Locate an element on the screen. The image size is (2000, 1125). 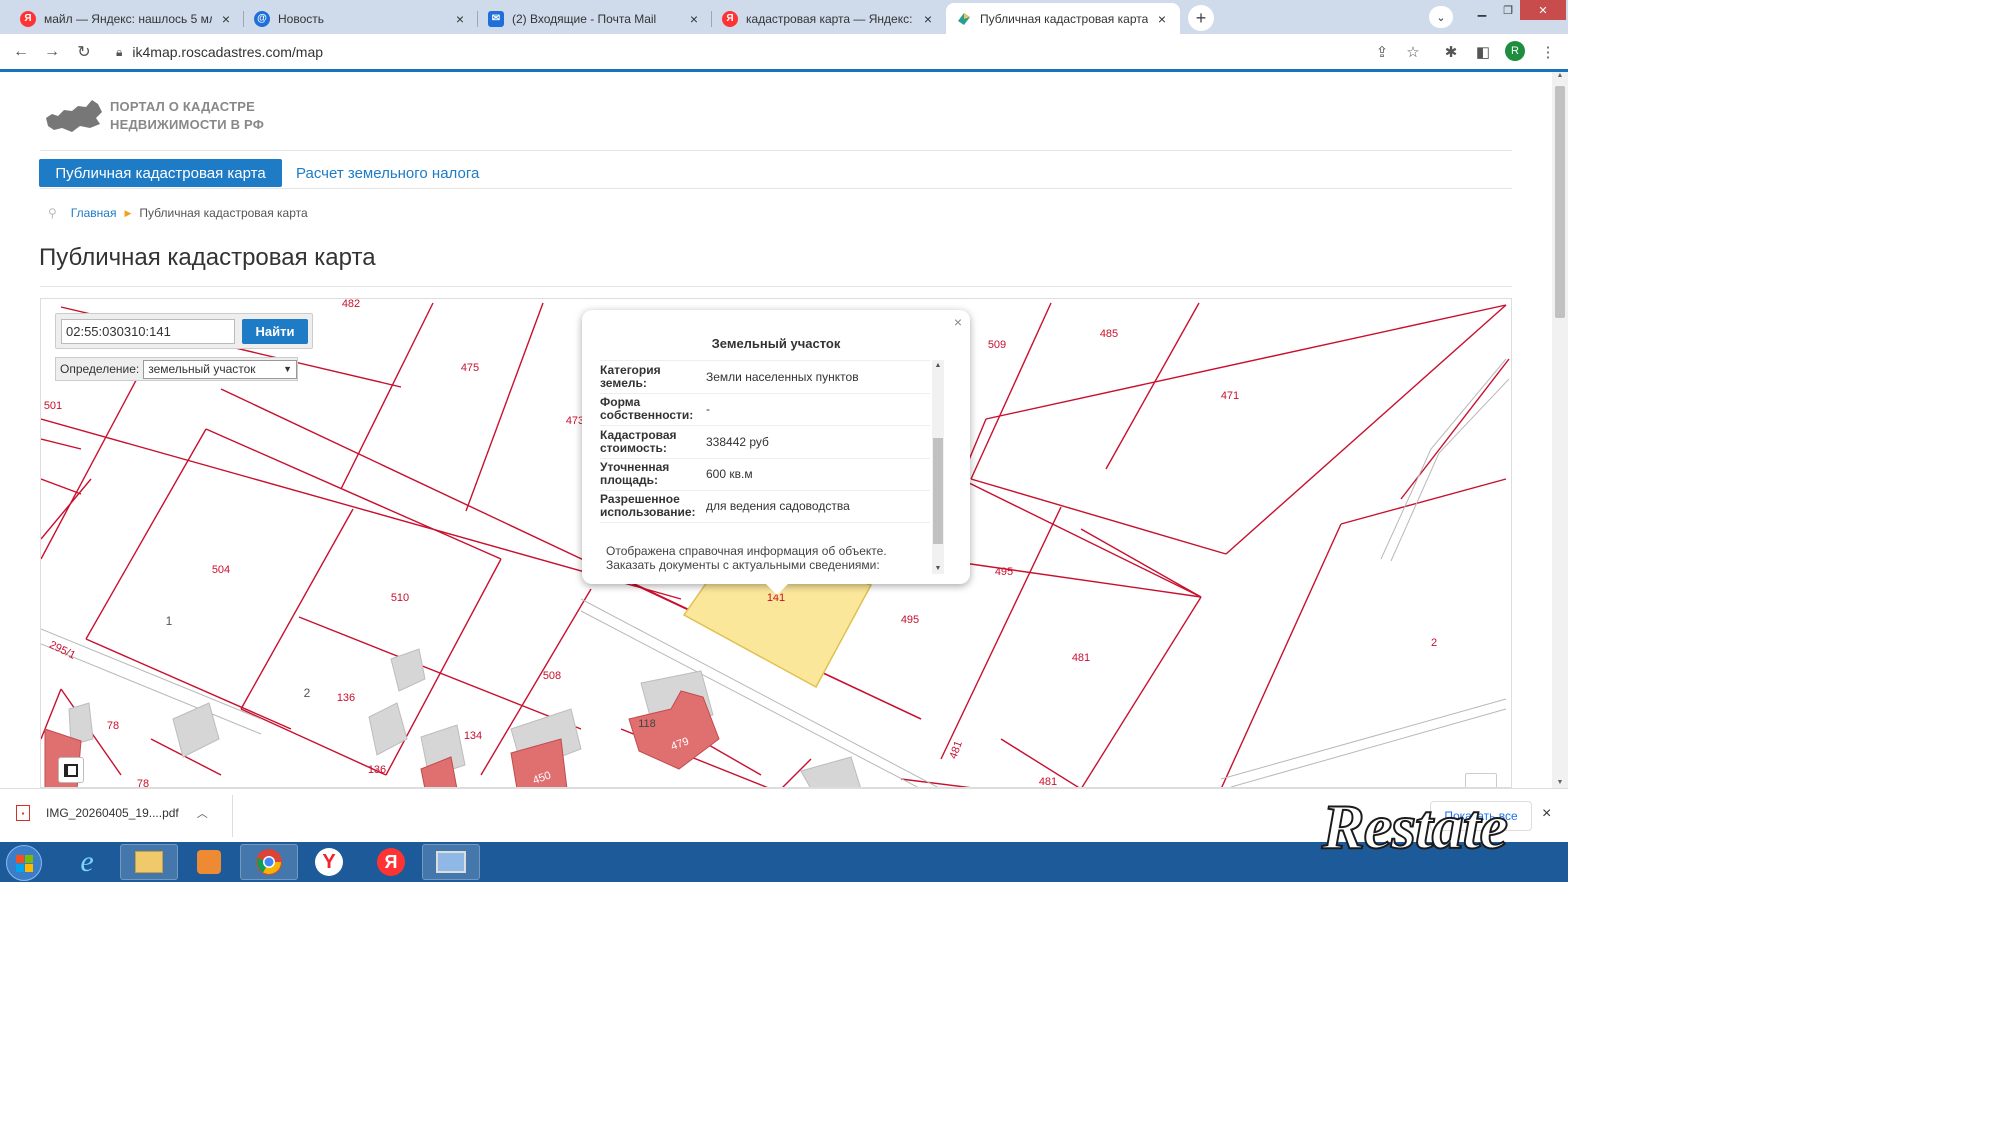
browser-tab-active: Публичная кадастровая карта × is located at coordinates (1063, 18).